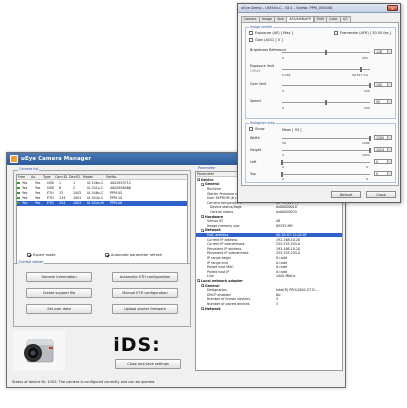  I want to click on left-min: 0, so click(283, 167).